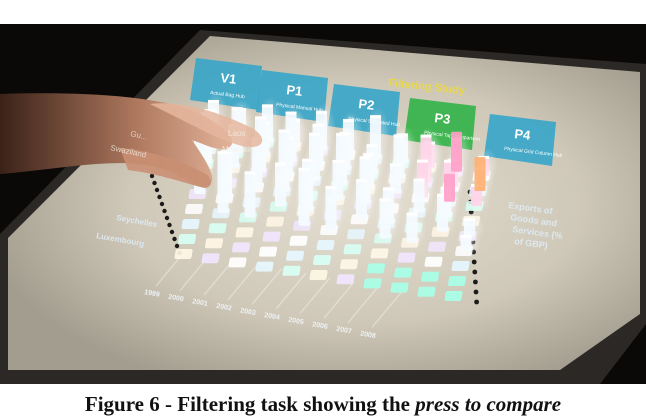  I want to click on panel-code: P4, so click(523, 134).